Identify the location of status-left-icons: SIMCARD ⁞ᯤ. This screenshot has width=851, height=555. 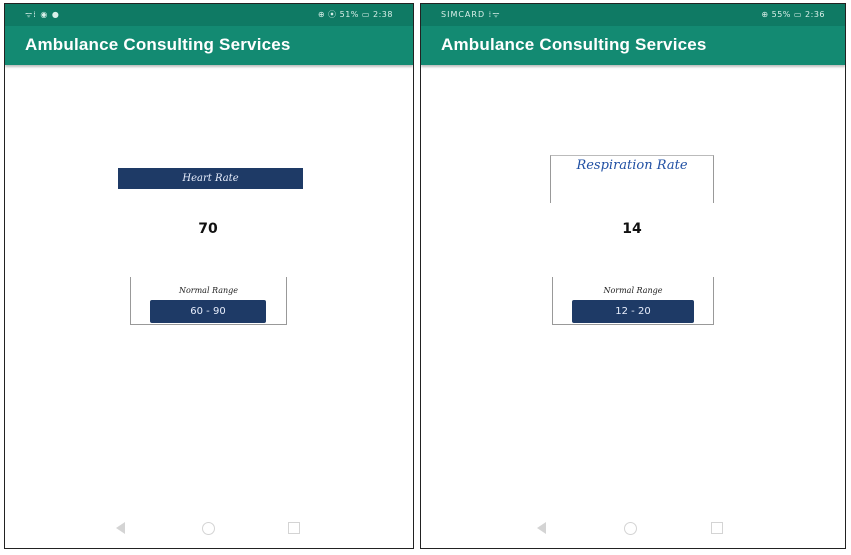
(471, 14).